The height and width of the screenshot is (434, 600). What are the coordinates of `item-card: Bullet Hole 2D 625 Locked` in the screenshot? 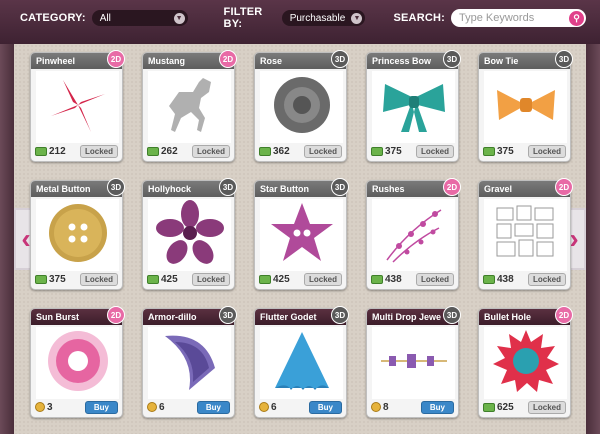 It's located at (525, 362).